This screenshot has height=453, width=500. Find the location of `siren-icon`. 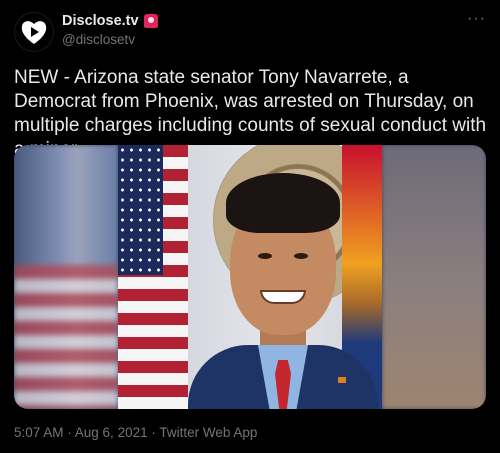

siren-icon is located at coordinates (150, 21).